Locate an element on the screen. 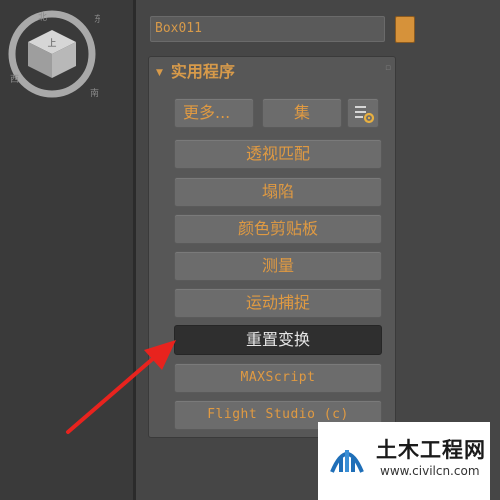 The width and height of the screenshot is (500, 500). compass-west: 西 is located at coordinates (14, 79).